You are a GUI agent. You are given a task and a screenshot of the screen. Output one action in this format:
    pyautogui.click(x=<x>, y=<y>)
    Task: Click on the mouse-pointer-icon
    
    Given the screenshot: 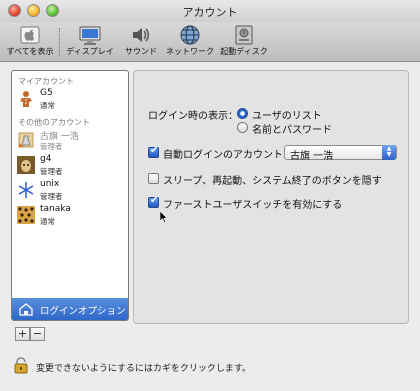 What is the action you would take?
    pyautogui.click(x=164, y=217)
    